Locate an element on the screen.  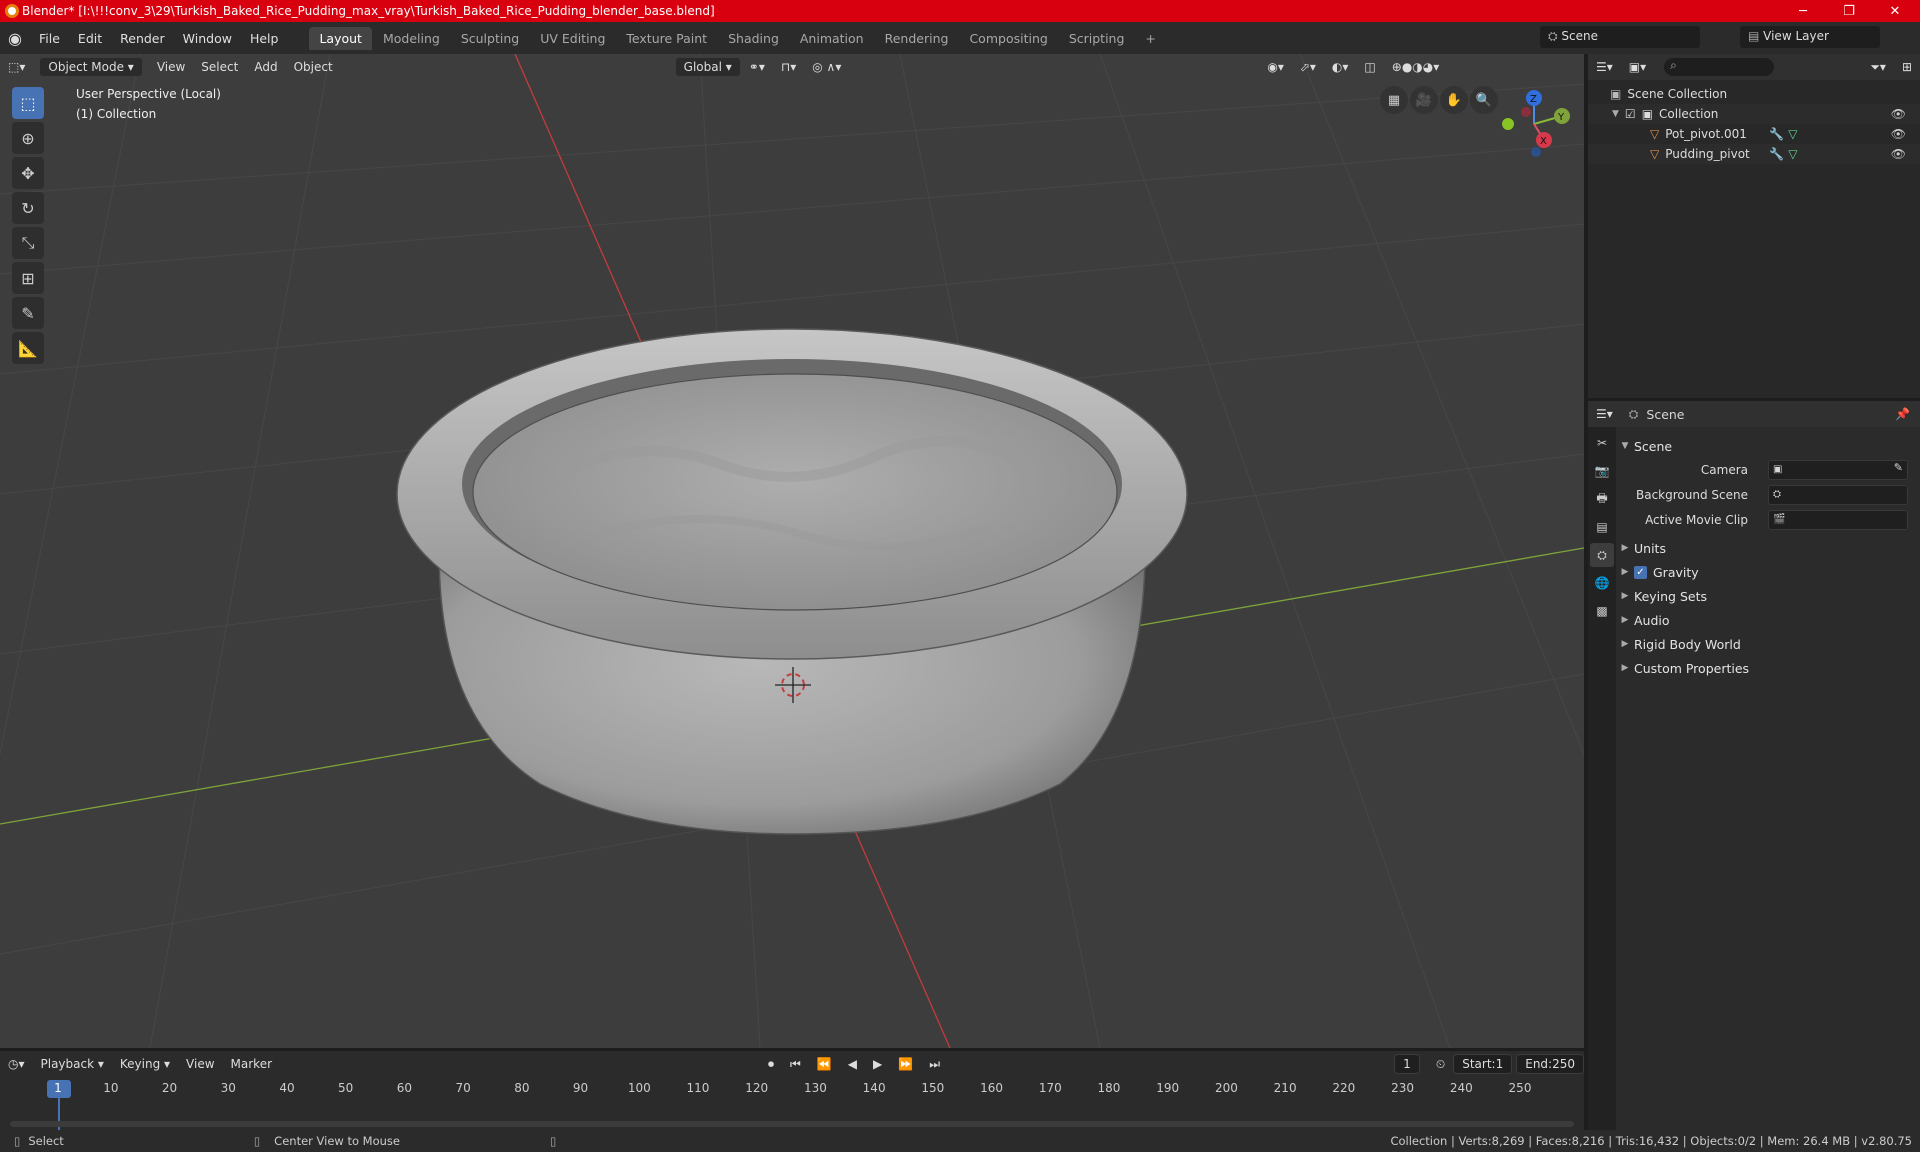
audio-panel-header: ▶ Audio is located at coordinates (1768, 620).